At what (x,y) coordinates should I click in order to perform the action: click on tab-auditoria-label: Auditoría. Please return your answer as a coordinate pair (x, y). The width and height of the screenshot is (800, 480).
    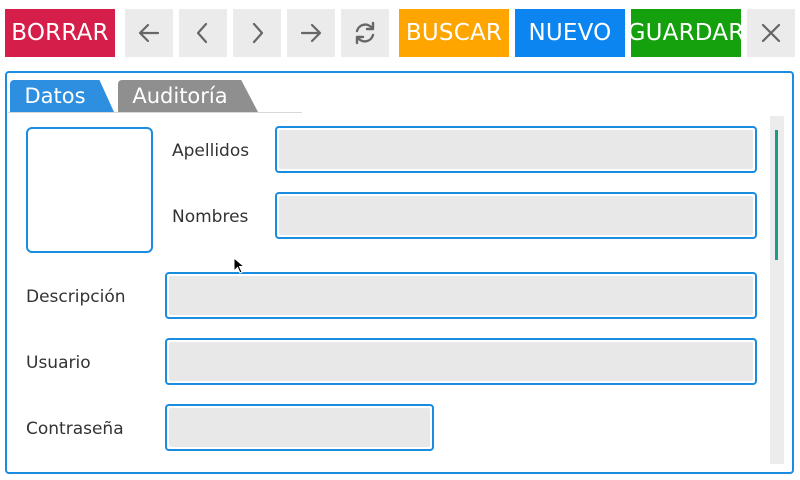
    Looking at the image, I should click on (180, 96).